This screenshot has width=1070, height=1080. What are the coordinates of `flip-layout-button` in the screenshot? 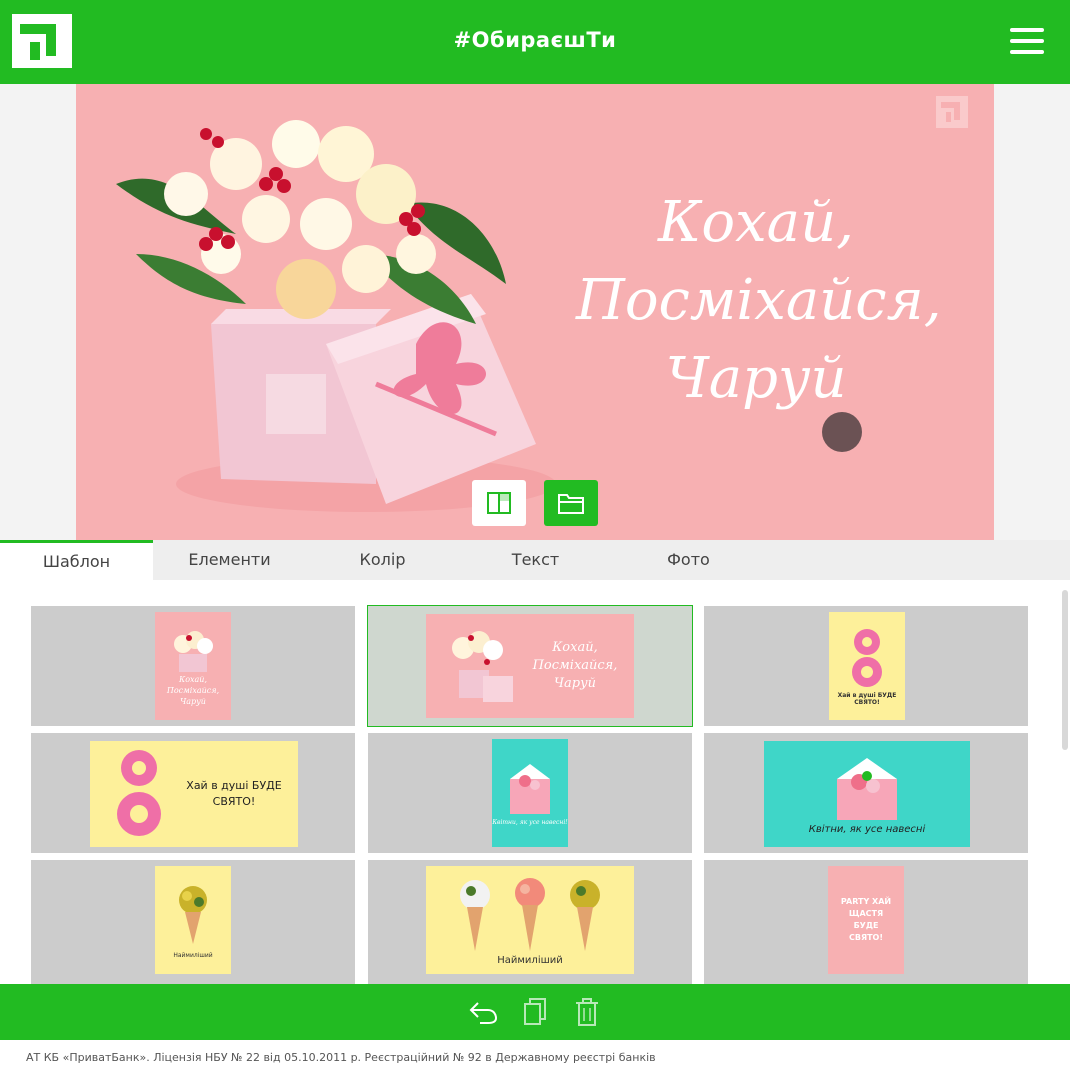 It's located at (499, 503).